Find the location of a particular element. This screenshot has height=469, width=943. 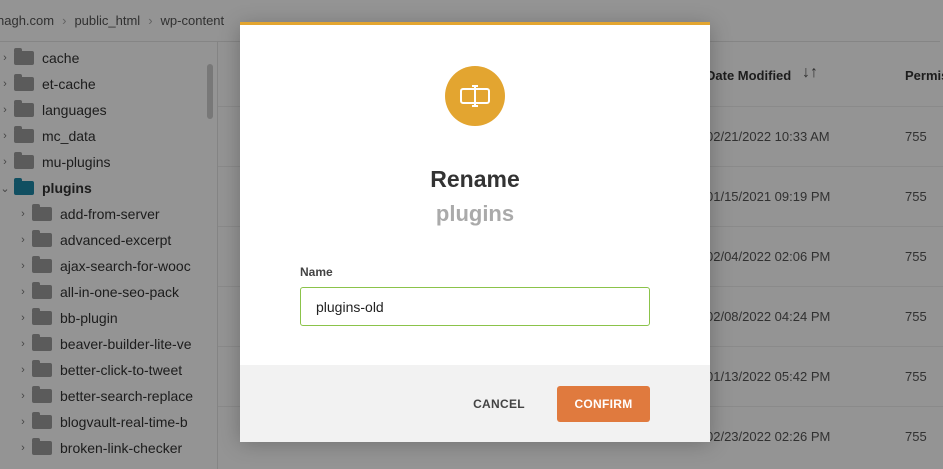

dialog-title: Rename is located at coordinates (475, 179).